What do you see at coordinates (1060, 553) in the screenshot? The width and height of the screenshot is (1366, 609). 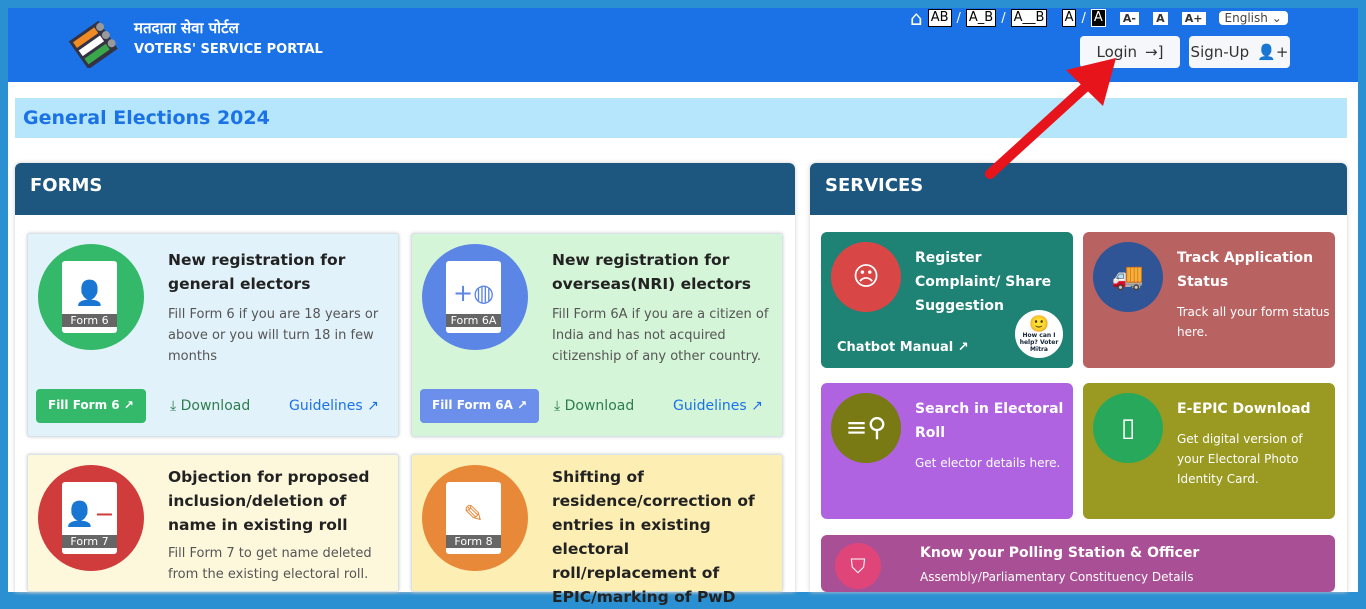 I see `card-title: Know your Polling Station & Officer` at bounding box center [1060, 553].